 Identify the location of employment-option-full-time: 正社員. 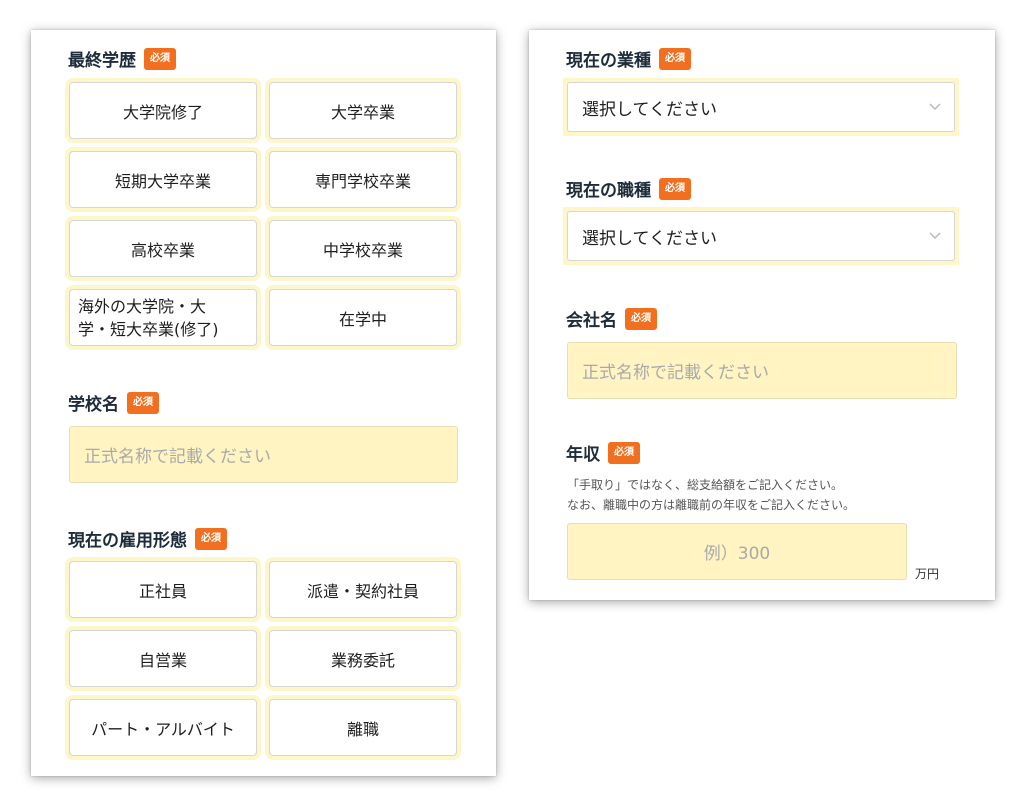
(163, 589).